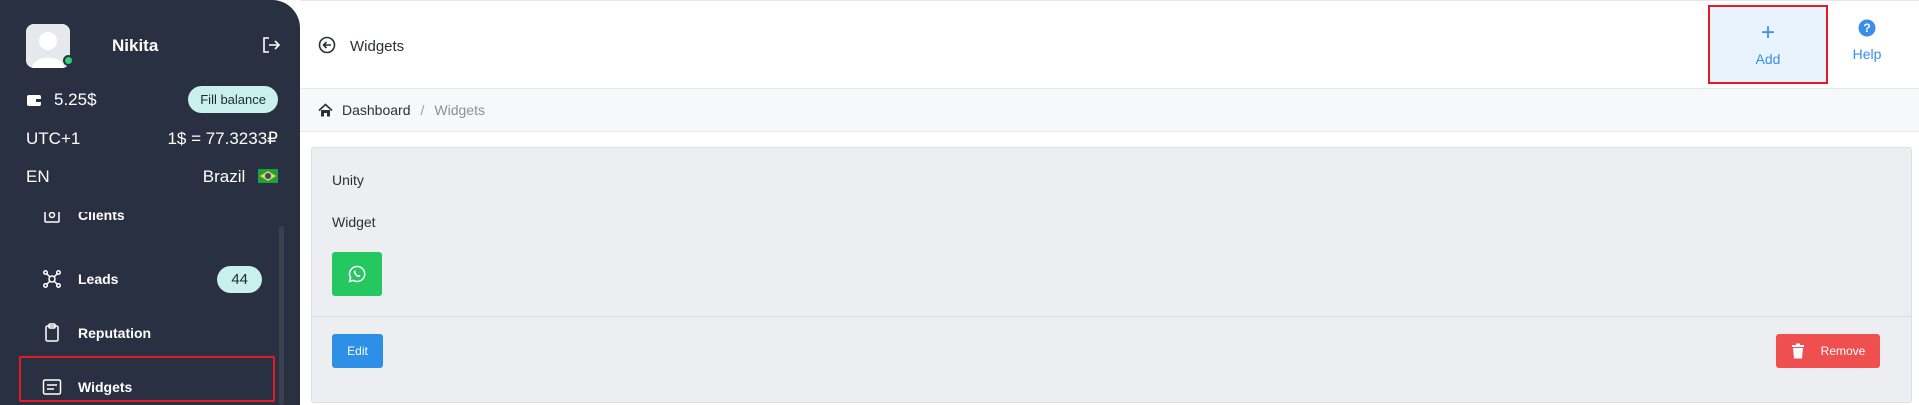 Image resolution: width=1919 pixels, height=405 pixels. What do you see at coordinates (1843, 351) in the screenshot?
I see `remove-label: Remove` at bounding box center [1843, 351].